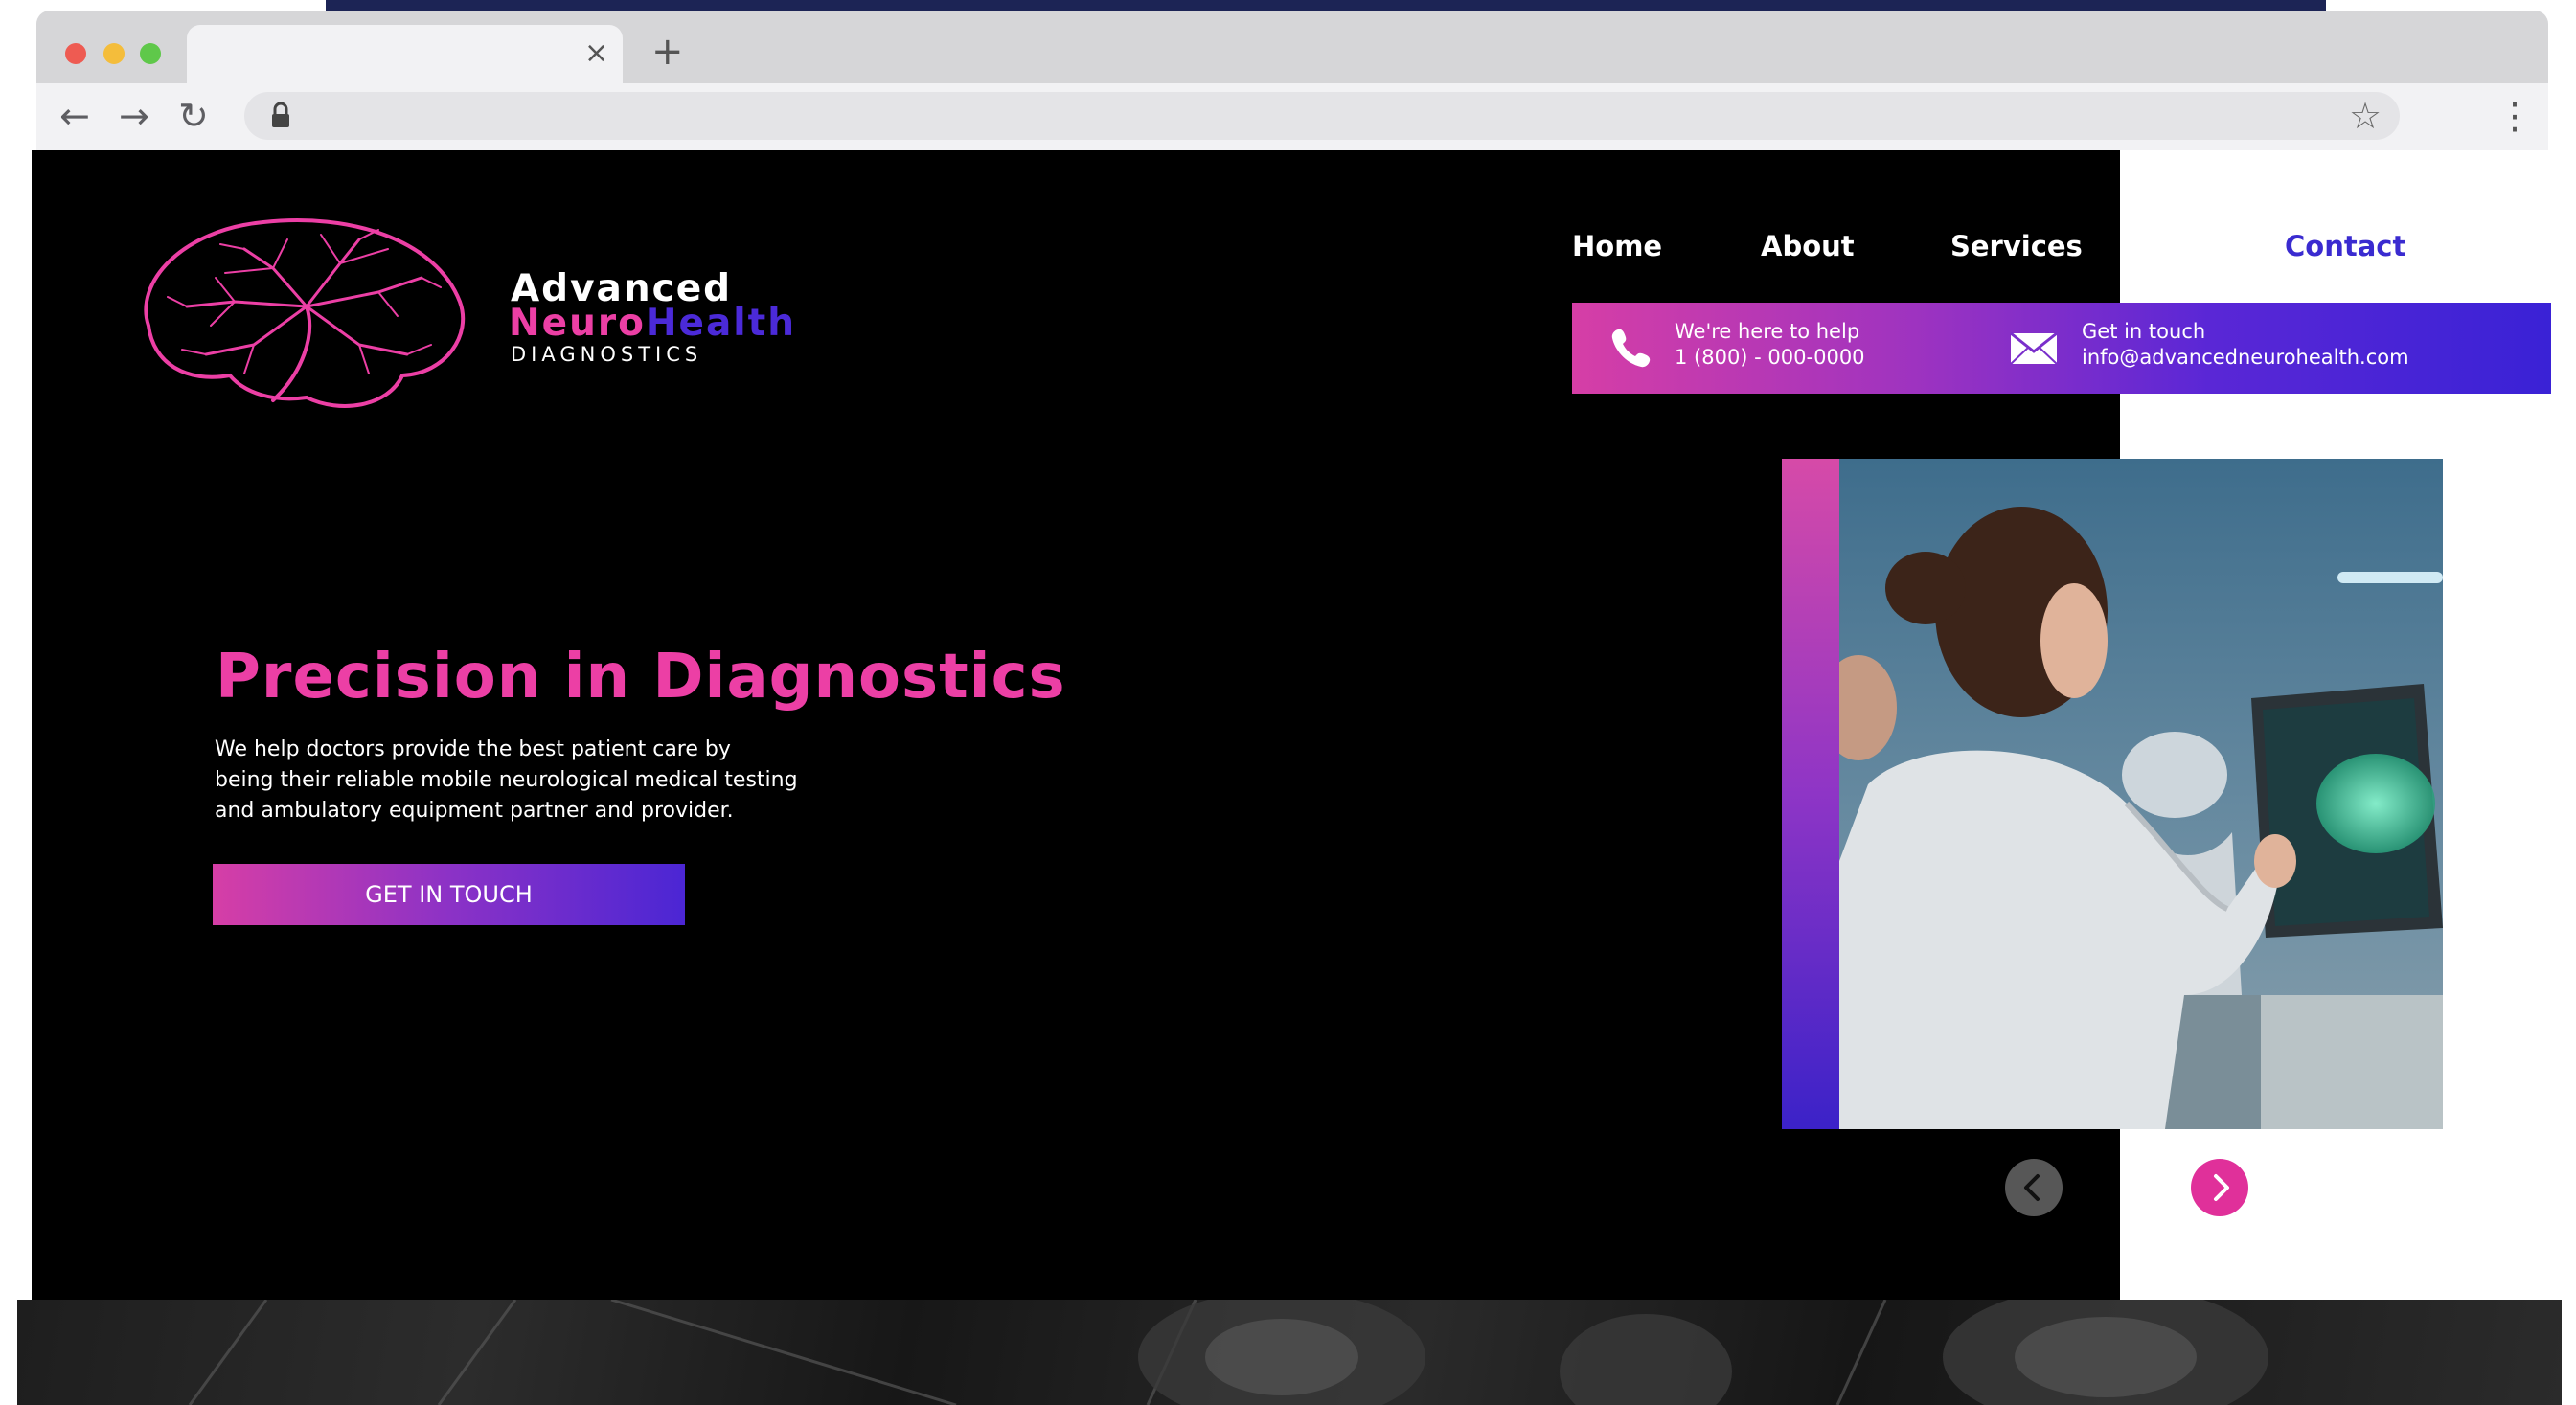 The height and width of the screenshot is (1405, 2576). What do you see at coordinates (1808, 246) in the screenshot?
I see `nav-about: About` at bounding box center [1808, 246].